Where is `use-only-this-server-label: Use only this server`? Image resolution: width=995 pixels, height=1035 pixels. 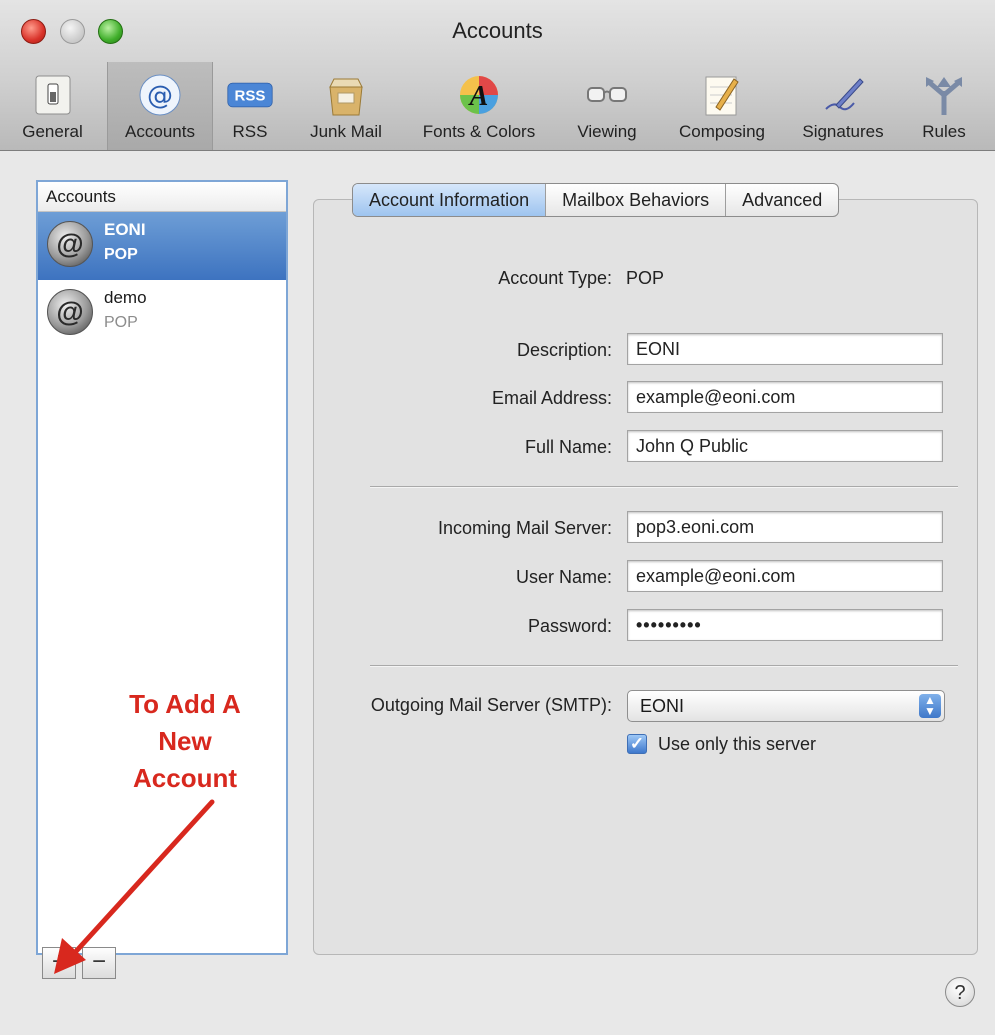
use-only-this-server-label: Use only this server is located at coordinates (737, 744).